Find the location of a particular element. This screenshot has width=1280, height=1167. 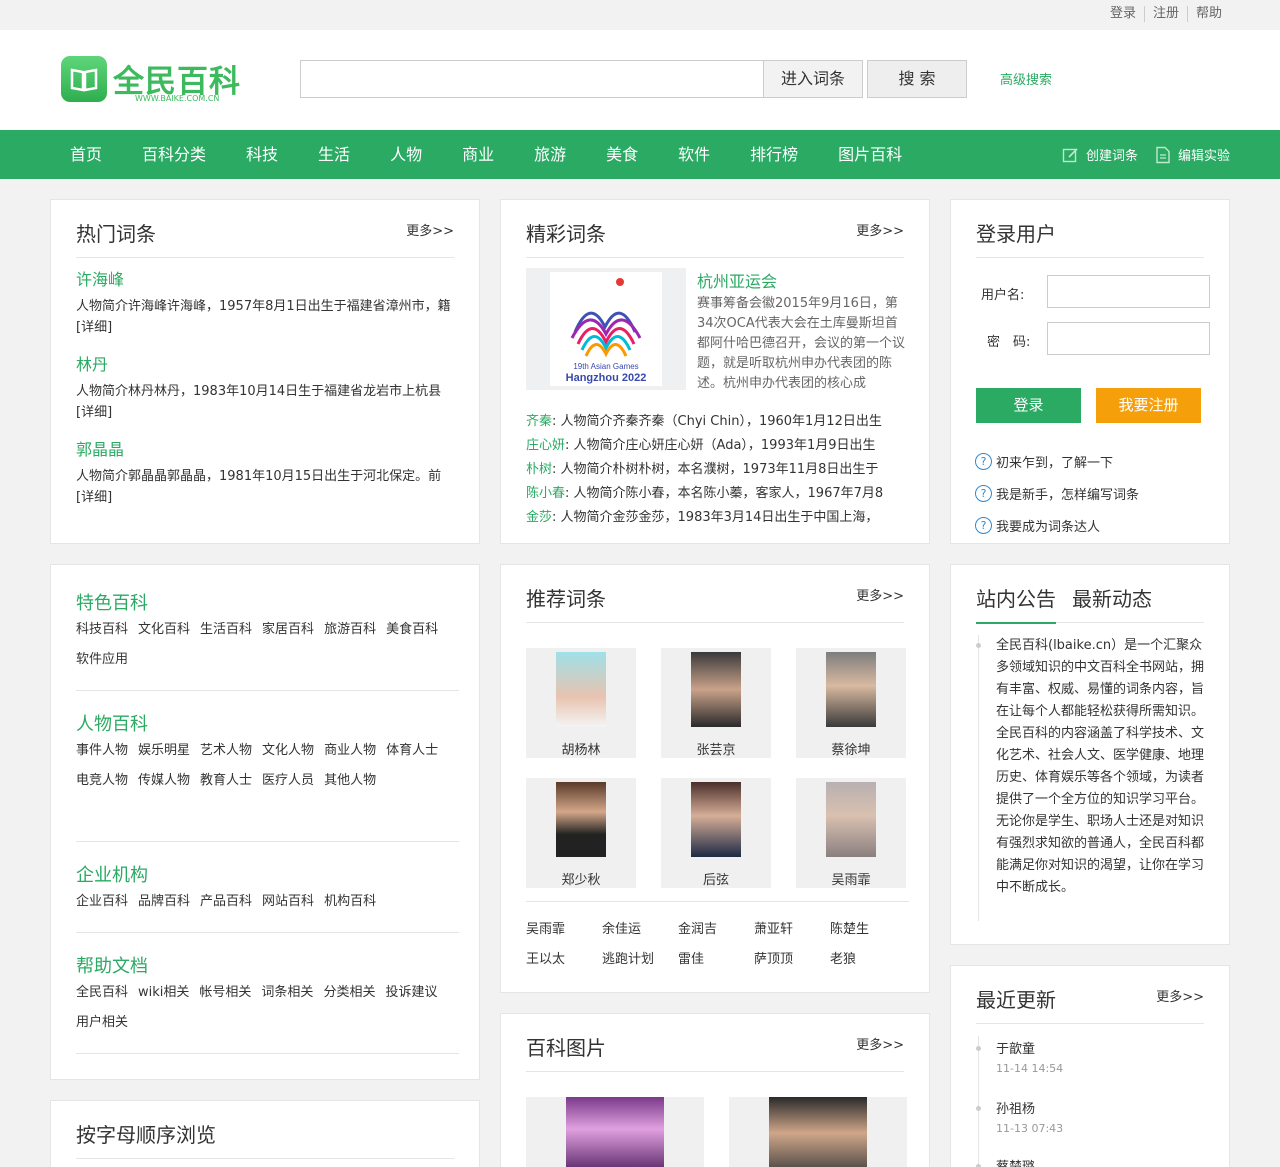

enter-entry-button: 进入词条 is located at coordinates (813, 79).